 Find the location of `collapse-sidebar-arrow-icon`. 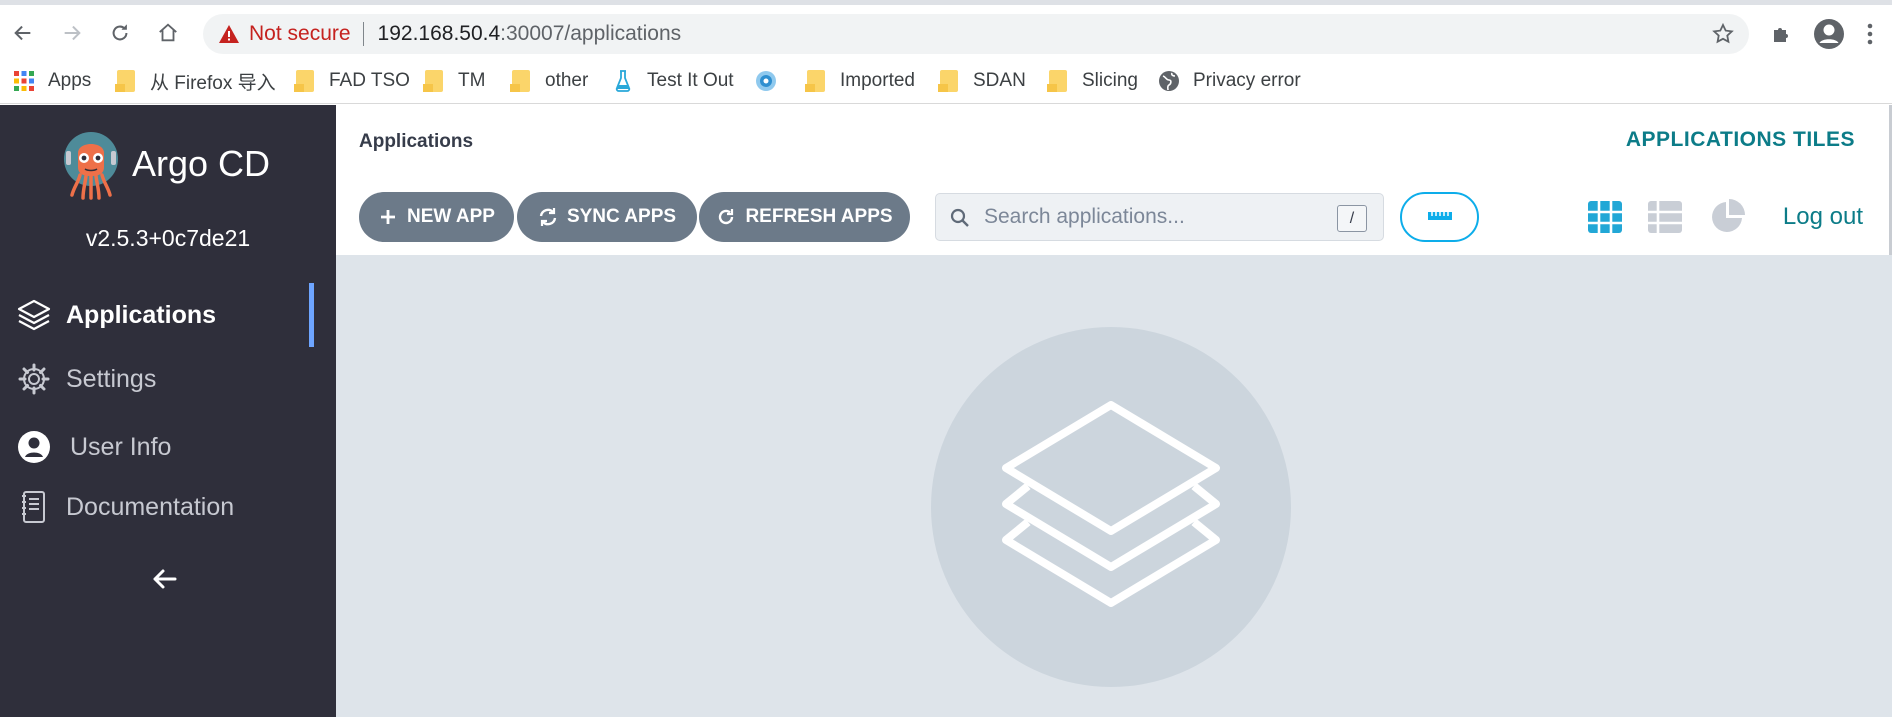

collapse-sidebar-arrow-icon is located at coordinates (164, 579).